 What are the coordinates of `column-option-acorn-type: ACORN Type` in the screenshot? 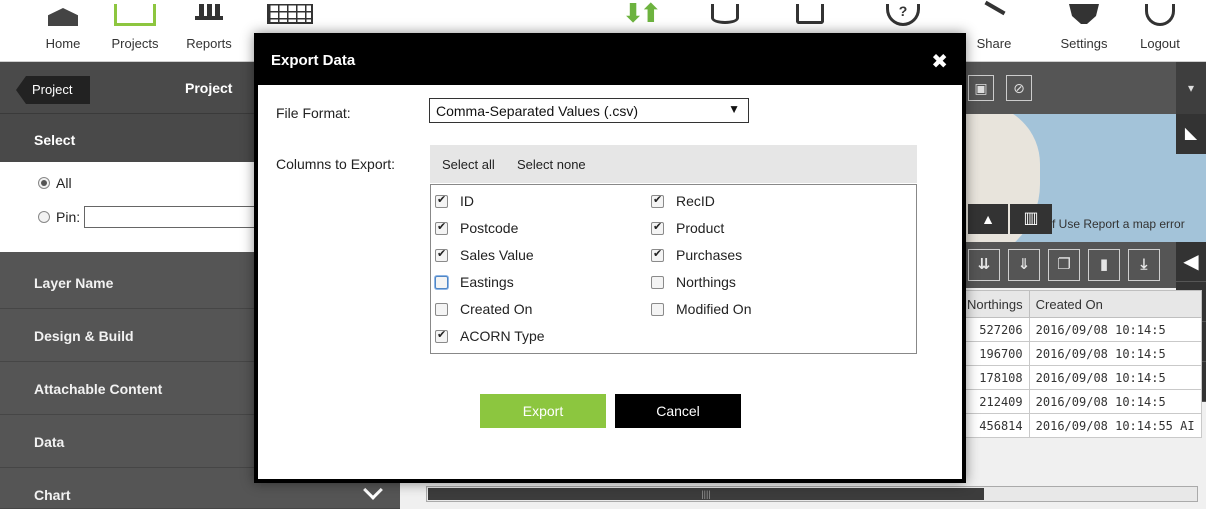 It's located at (490, 336).